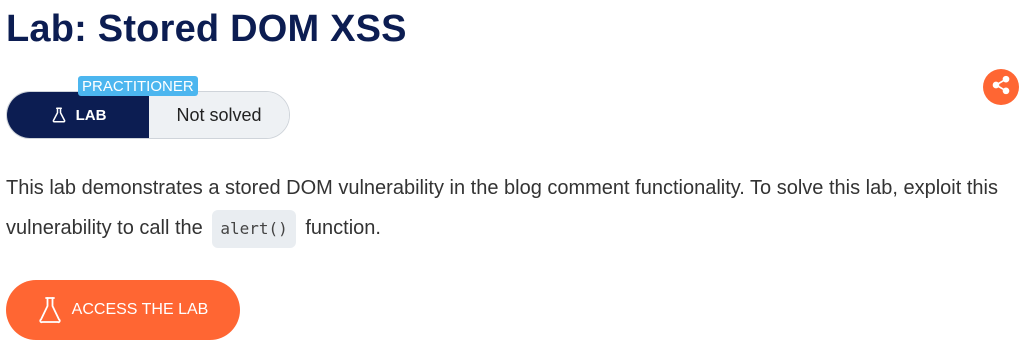 Image resolution: width=1024 pixels, height=349 pixels. I want to click on lab-label-segment: LAB, so click(78, 115).